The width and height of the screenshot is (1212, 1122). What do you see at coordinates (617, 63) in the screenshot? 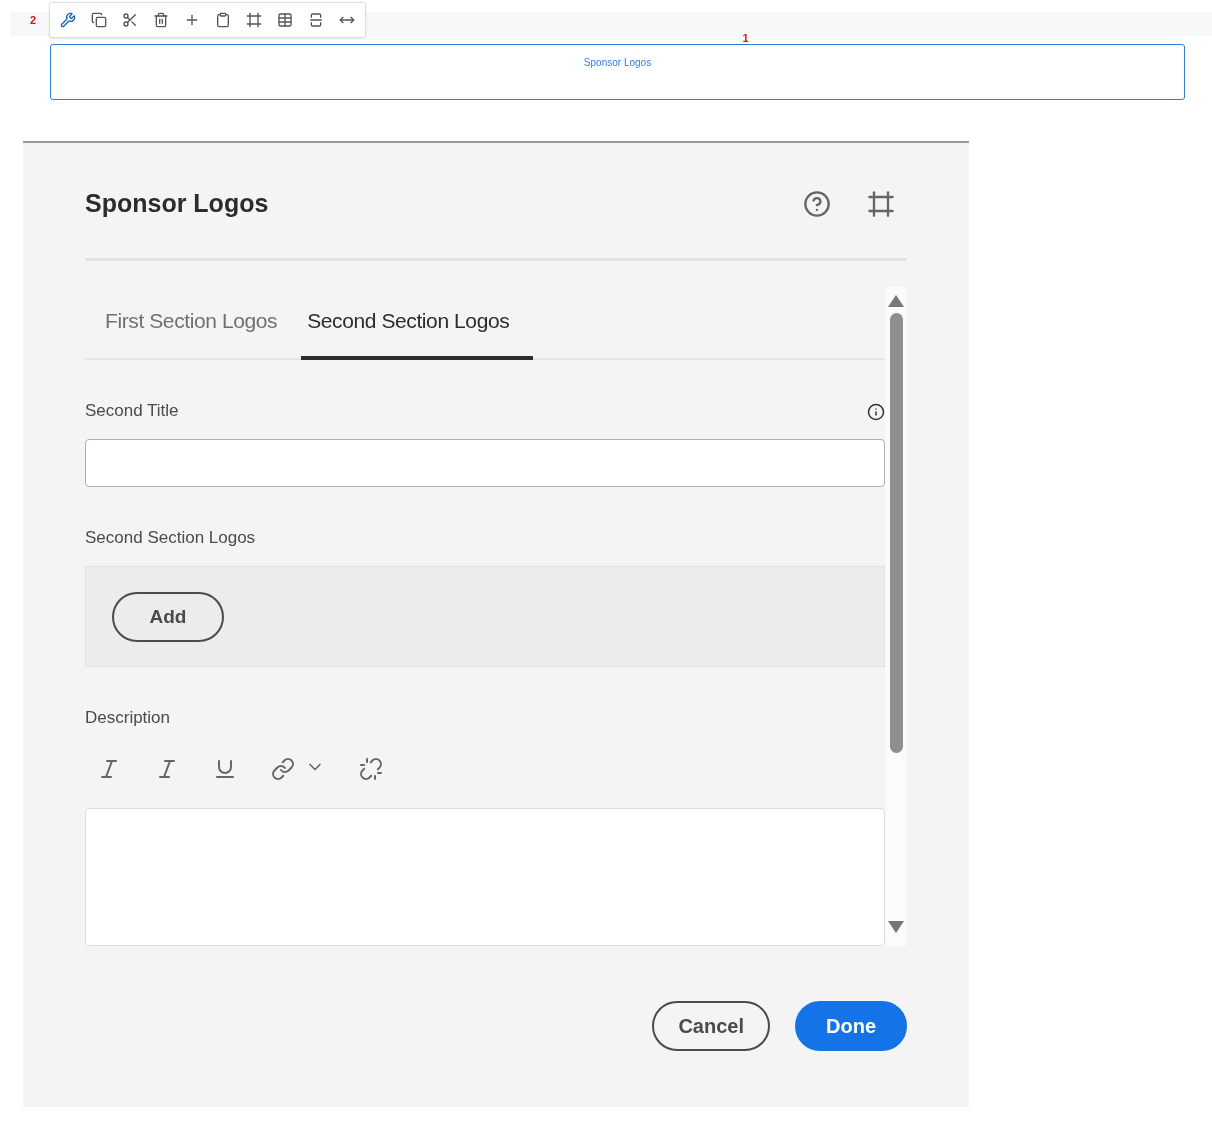
I see `component-label: Sponsor Logos` at bounding box center [617, 63].